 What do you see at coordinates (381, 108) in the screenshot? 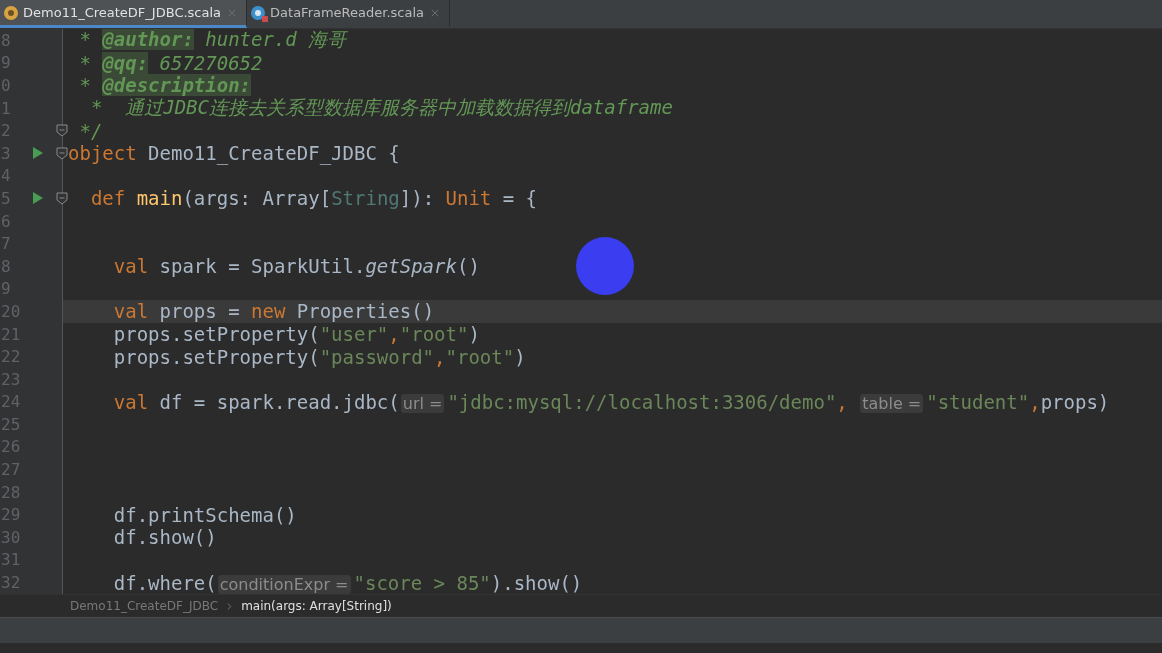
I see `code-line: * 通过JDBC连接去关系型数据库服务器中加载数据得到dataframe` at bounding box center [381, 108].